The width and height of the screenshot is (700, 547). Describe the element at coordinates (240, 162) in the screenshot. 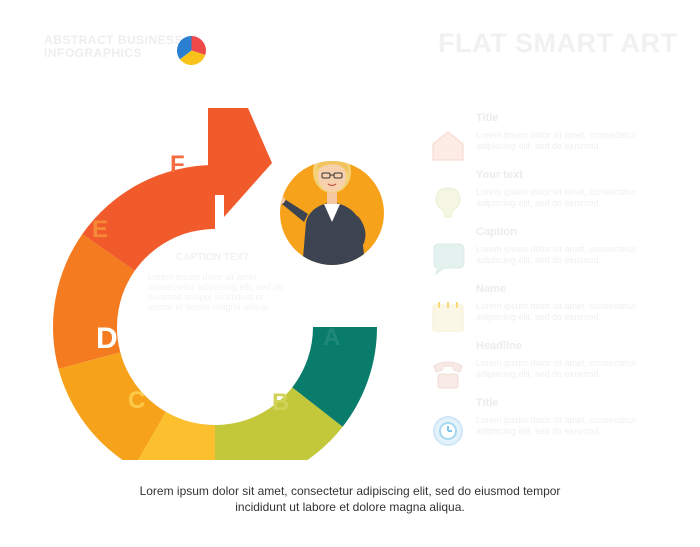

I see `cycle-arrow-head` at that location.